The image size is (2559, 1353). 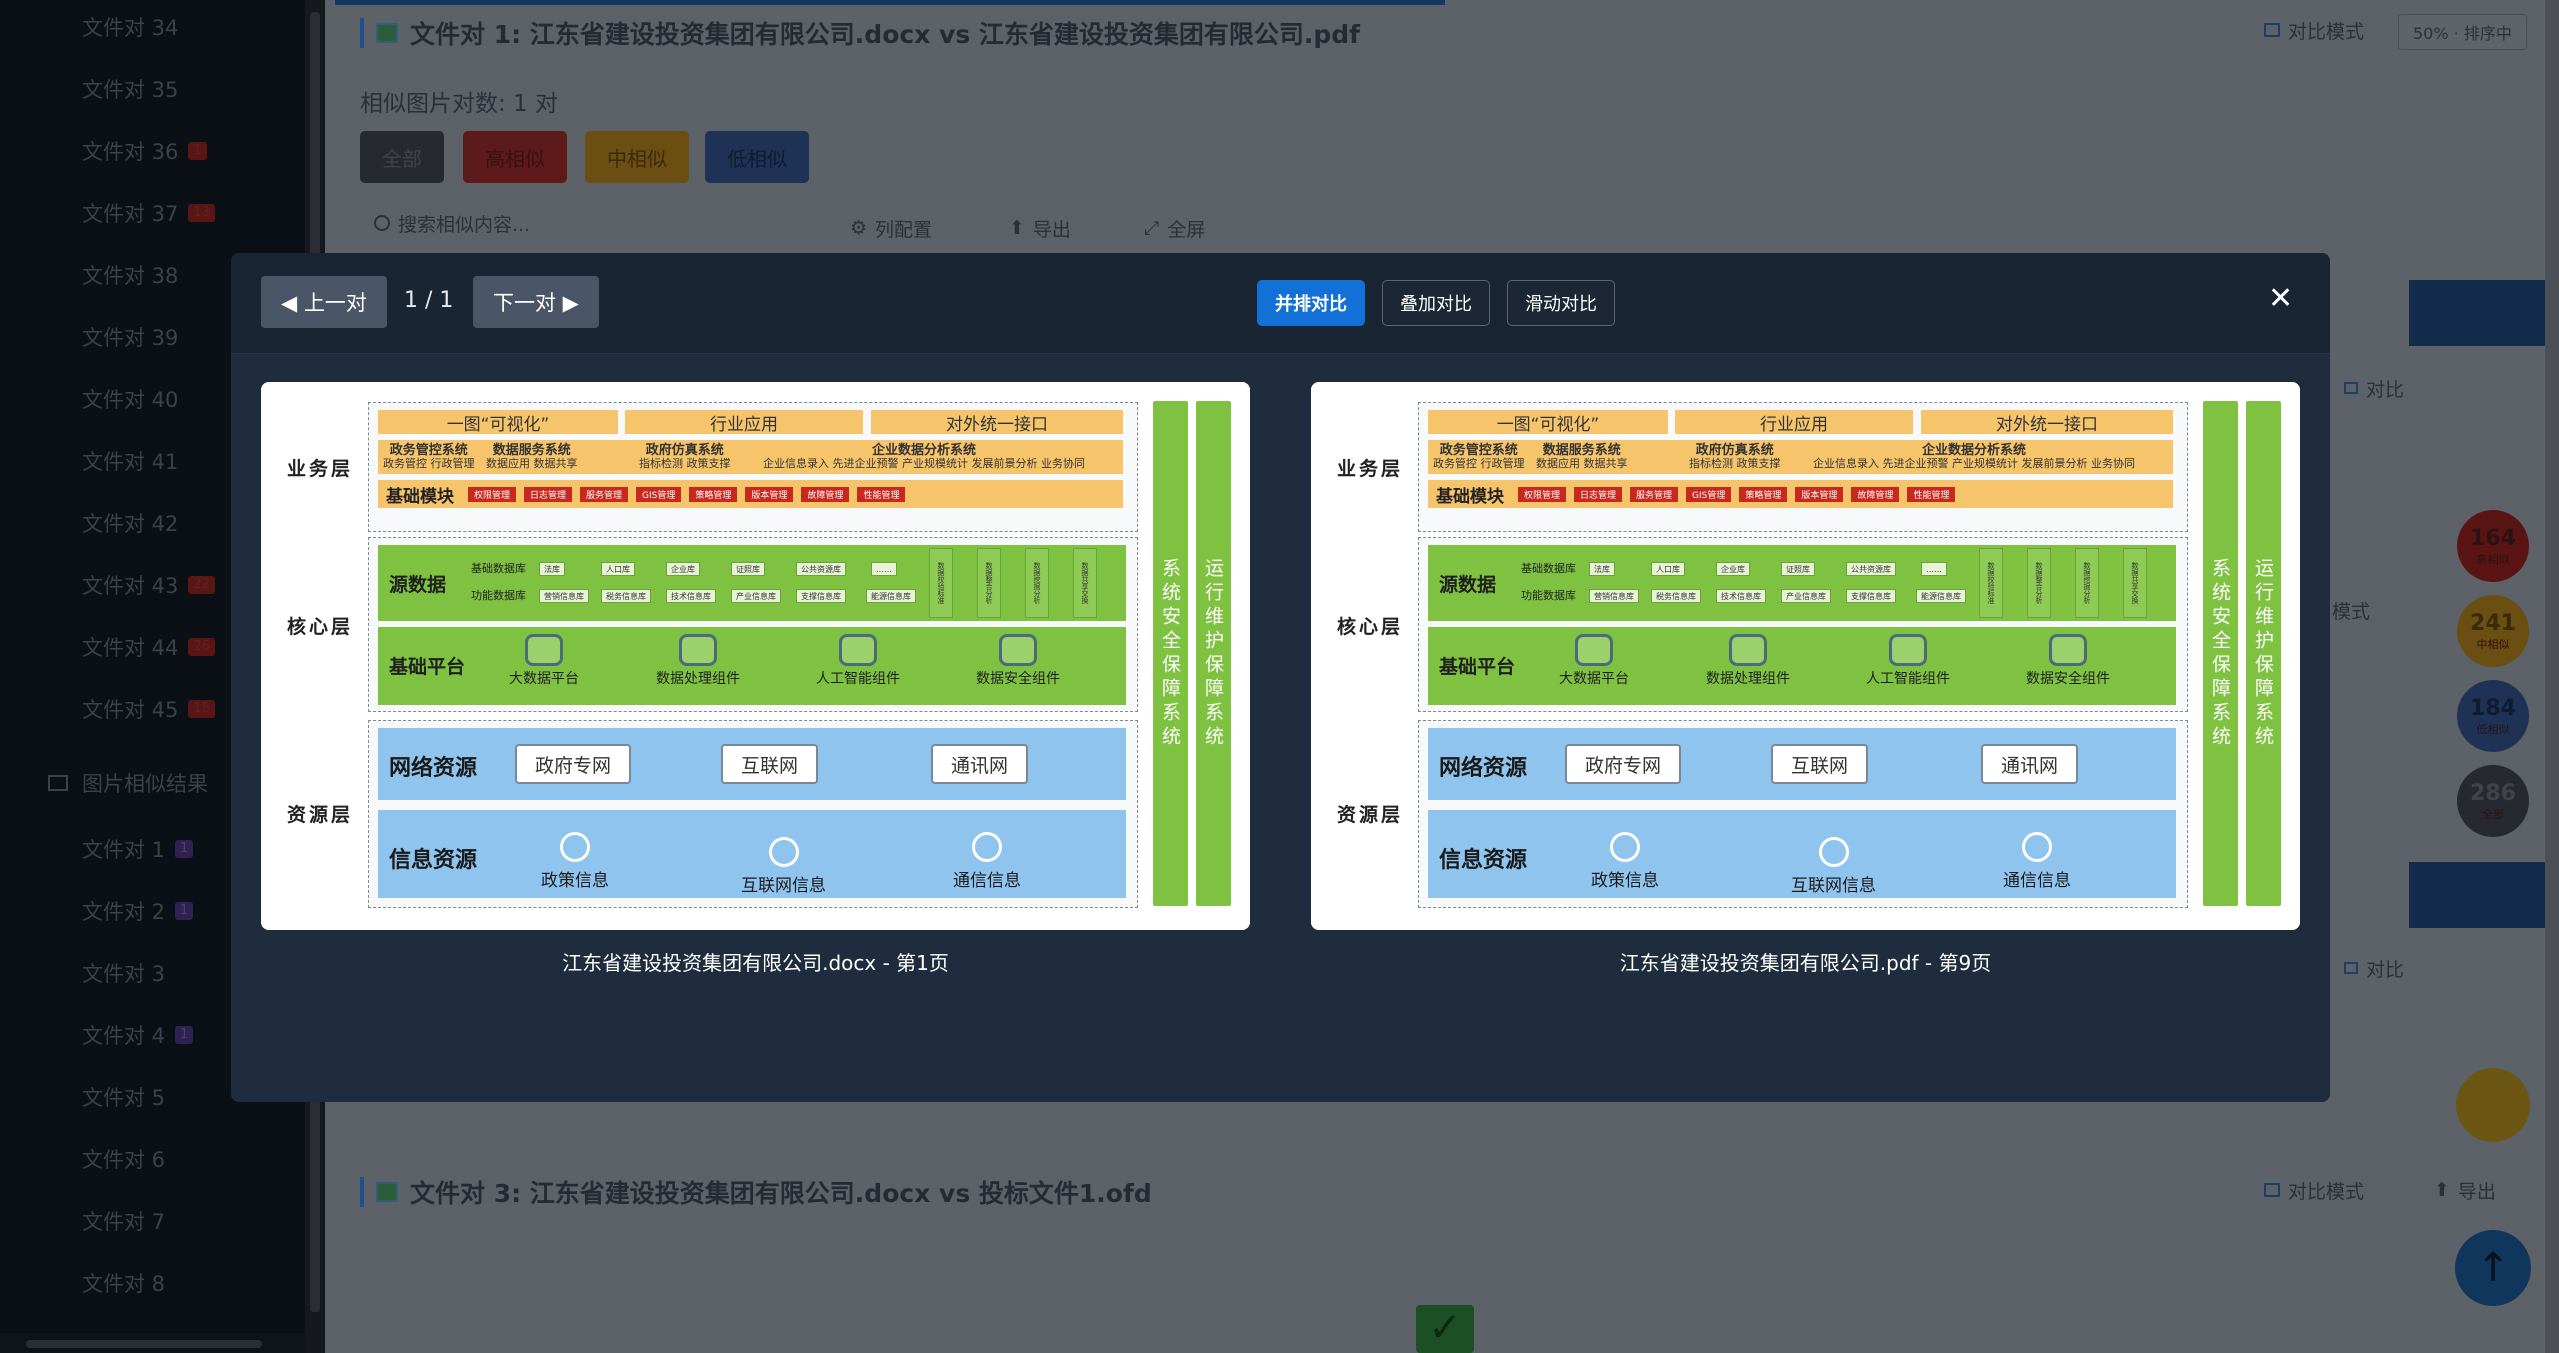 What do you see at coordinates (123, 1283) in the screenshot?
I see `sidebar-item: 文件对 8` at bounding box center [123, 1283].